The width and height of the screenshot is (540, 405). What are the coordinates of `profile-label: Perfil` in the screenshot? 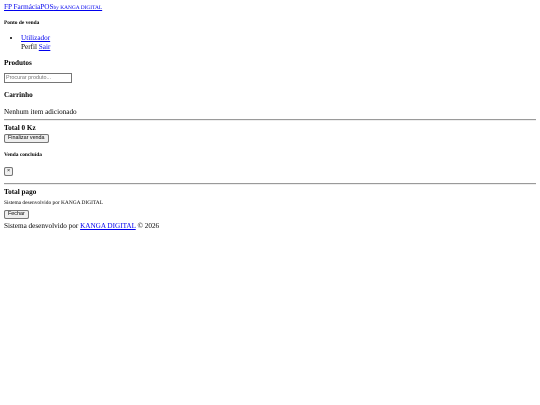 It's located at (29, 46).